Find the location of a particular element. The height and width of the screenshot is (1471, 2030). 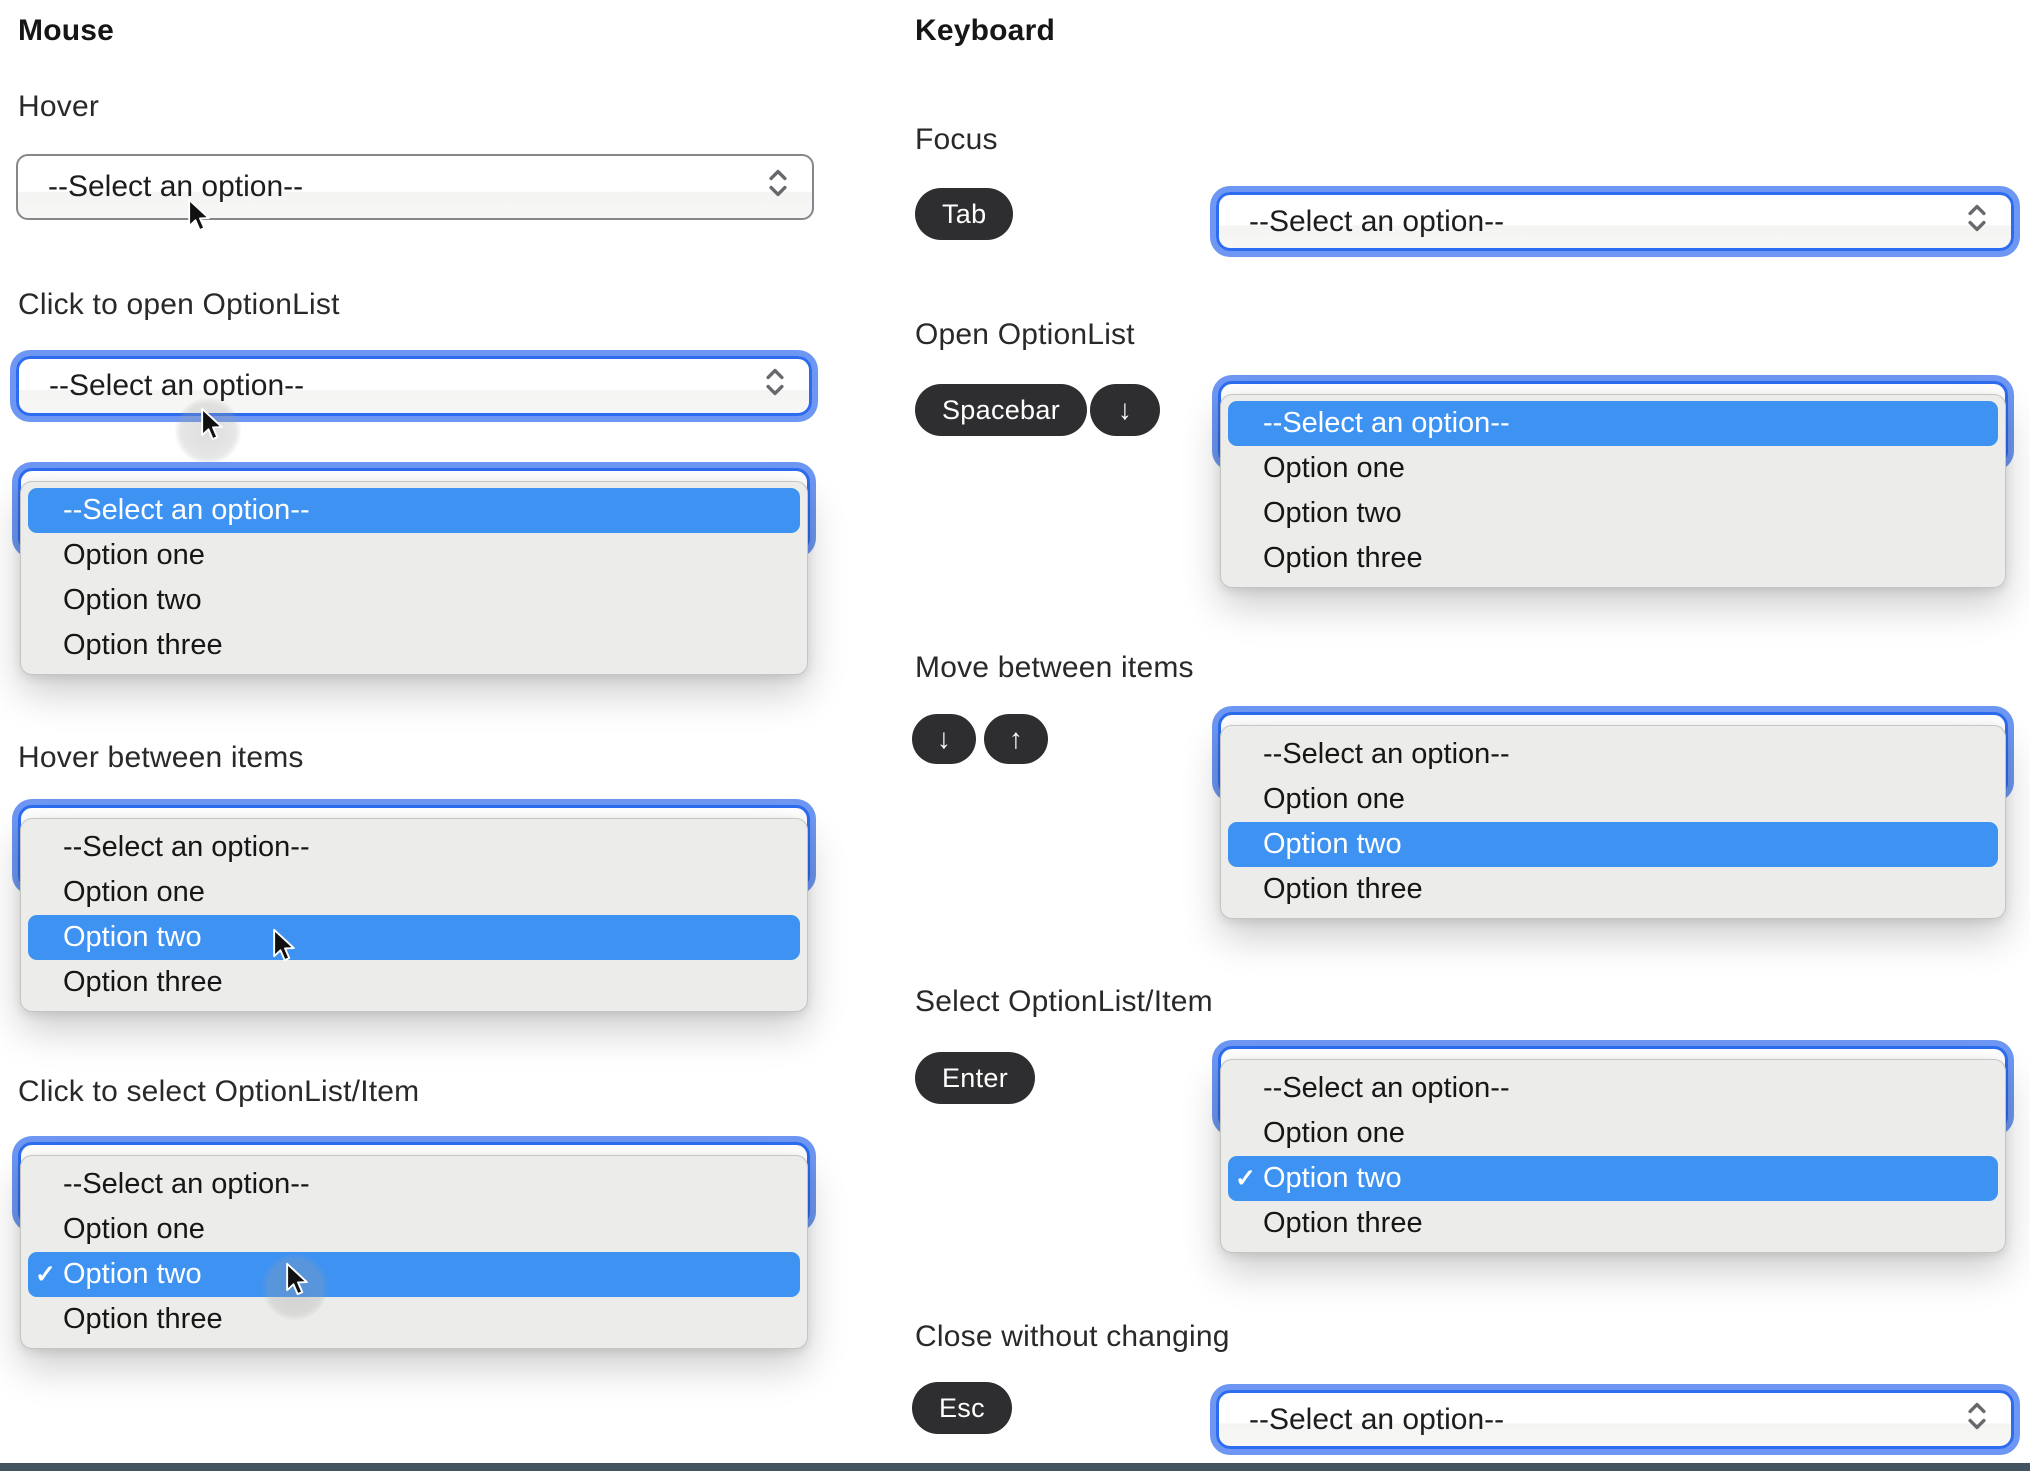

key-arrow-up: ↑ is located at coordinates (1016, 739).